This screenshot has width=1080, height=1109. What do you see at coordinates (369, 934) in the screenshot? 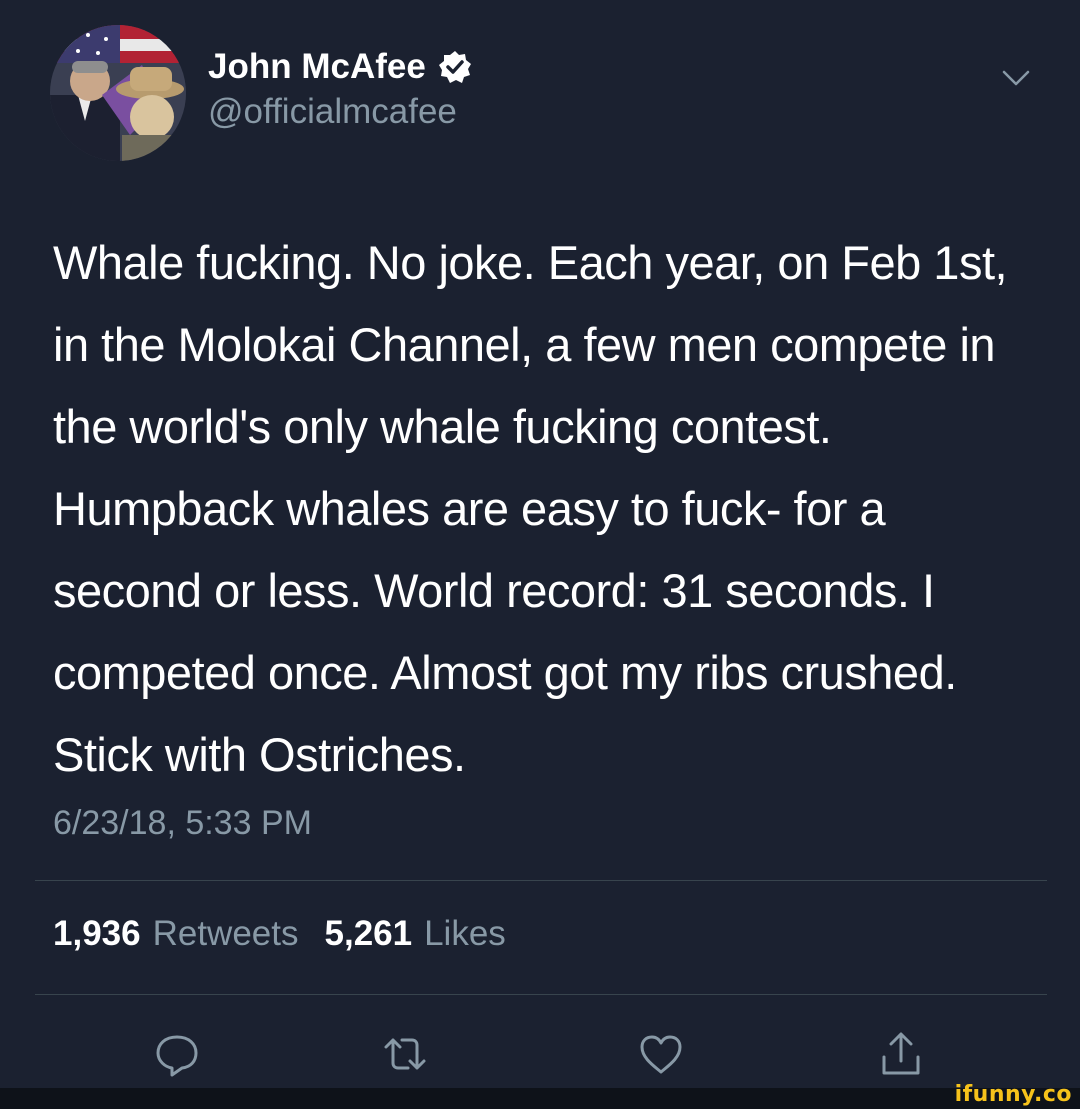
I see `likes-count: 5,261` at bounding box center [369, 934].